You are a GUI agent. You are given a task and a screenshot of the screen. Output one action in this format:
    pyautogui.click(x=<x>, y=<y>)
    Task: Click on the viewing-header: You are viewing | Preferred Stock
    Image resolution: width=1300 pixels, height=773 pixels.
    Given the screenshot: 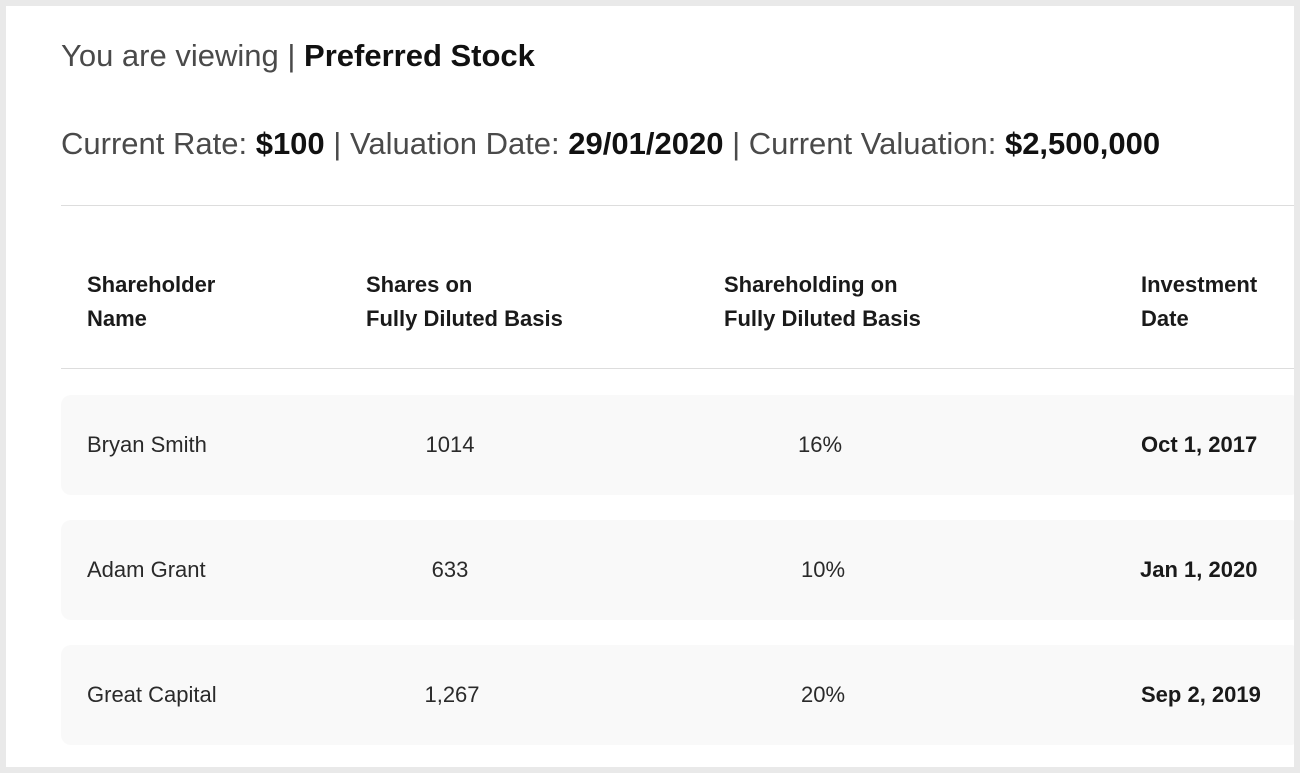 What is the action you would take?
    pyautogui.click(x=298, y=56)
    